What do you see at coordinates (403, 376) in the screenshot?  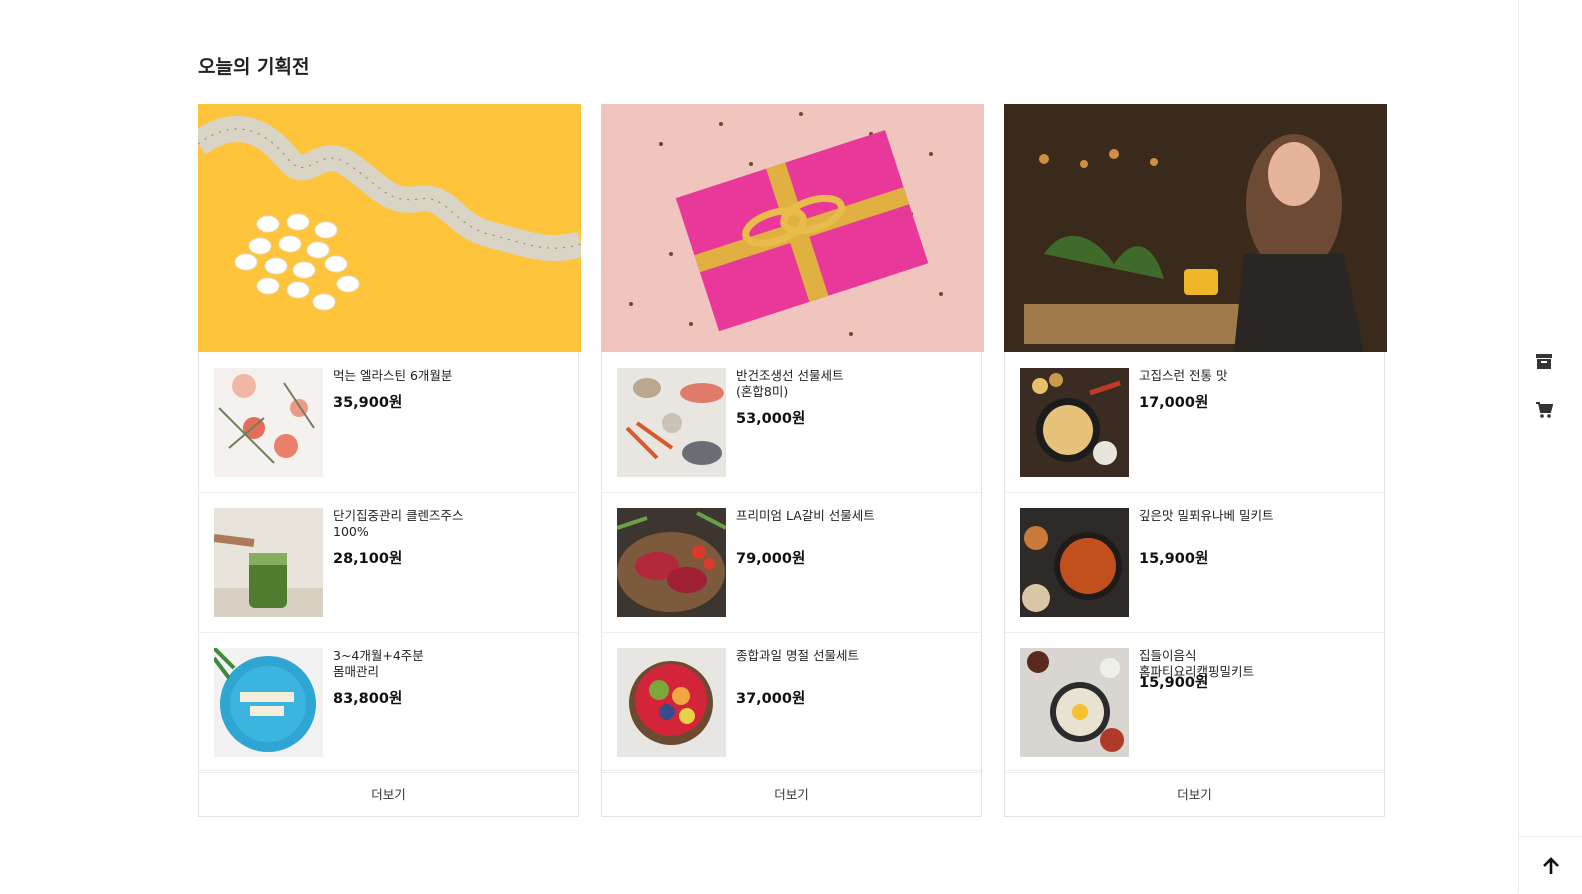 I see `item-name: 먹는 엘라스틴 6개월분` at bounding box center [403, 376].